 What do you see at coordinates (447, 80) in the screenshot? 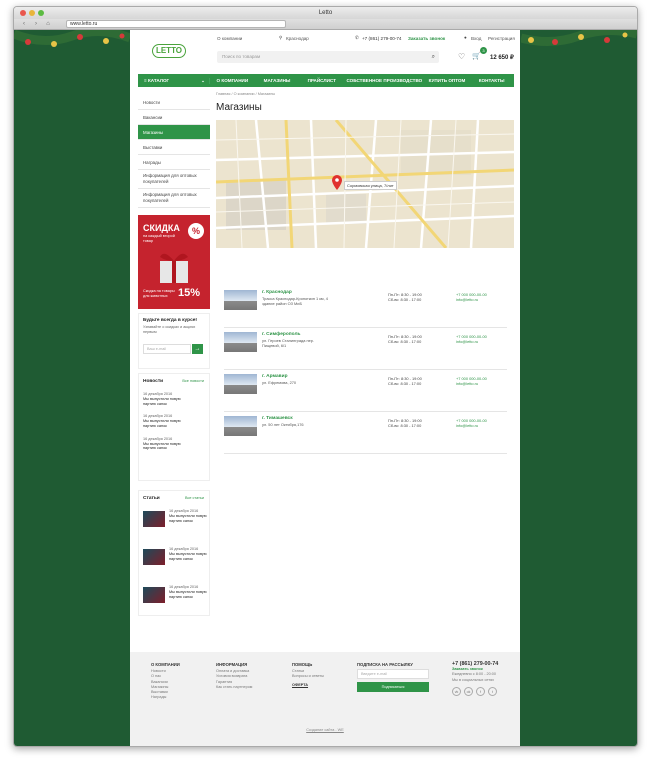
I see `nav-item-wholesale: КУПИТЬ ОПТОМ` at bounding box center [447, 80].